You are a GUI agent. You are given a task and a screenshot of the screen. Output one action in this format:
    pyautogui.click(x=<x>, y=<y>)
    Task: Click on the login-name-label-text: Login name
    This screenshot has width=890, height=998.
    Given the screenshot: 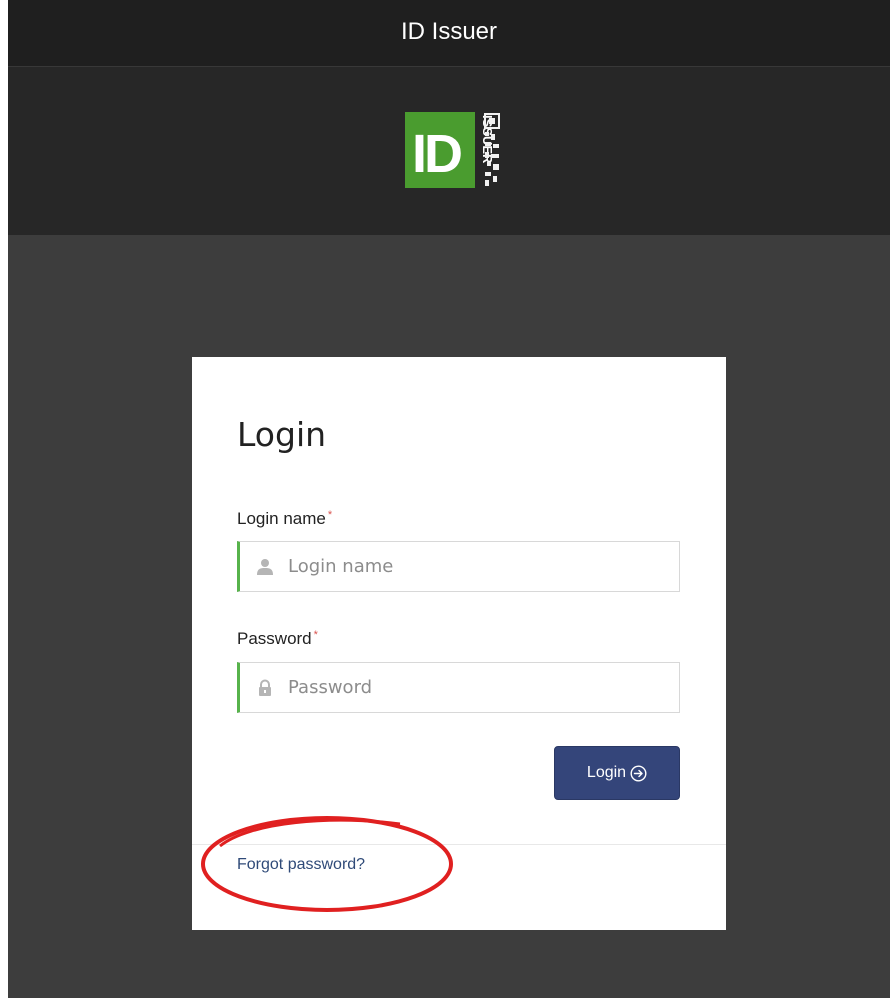 What is the action you would take?
    pyautogui.click(x=281, y=518)
    